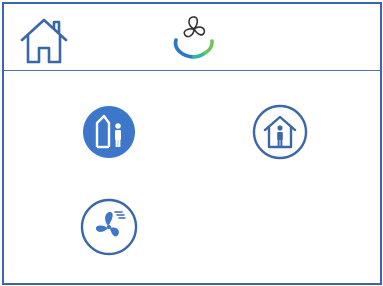  I want to click on person-in-house-icon, so click(280, 132).